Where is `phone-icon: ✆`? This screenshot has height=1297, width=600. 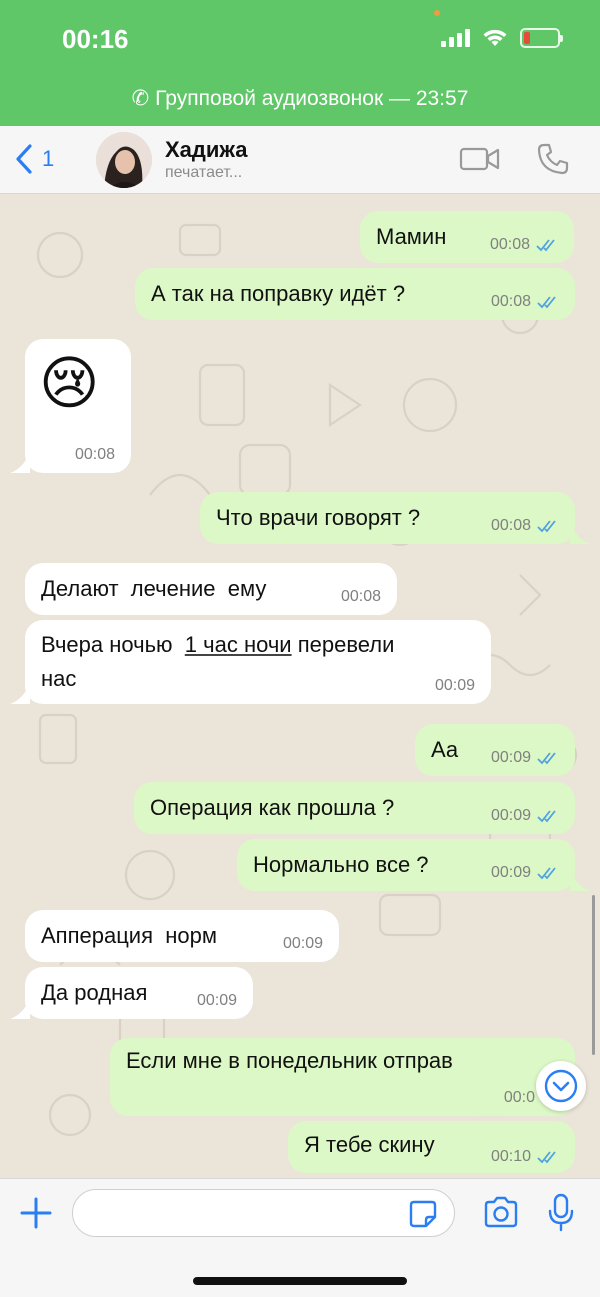 phone-icon: ✆ is located at coordinates (140, 98).